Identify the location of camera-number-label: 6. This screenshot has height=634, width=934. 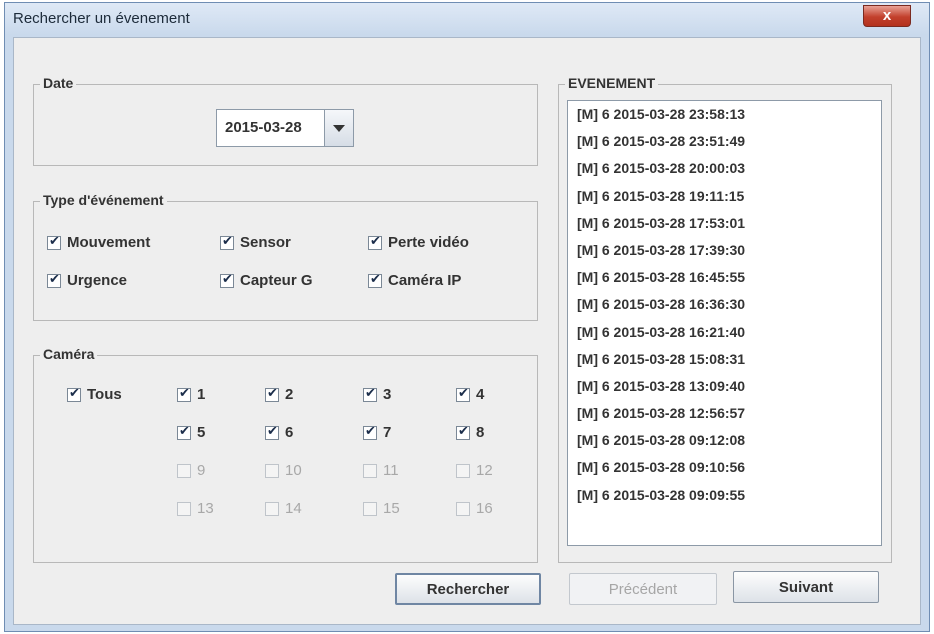
(289, 432).